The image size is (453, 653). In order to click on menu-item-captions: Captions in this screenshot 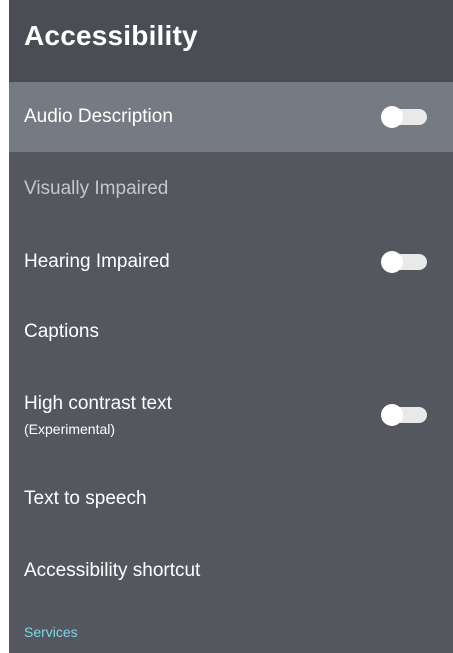, I will do `click(231, 332)`.